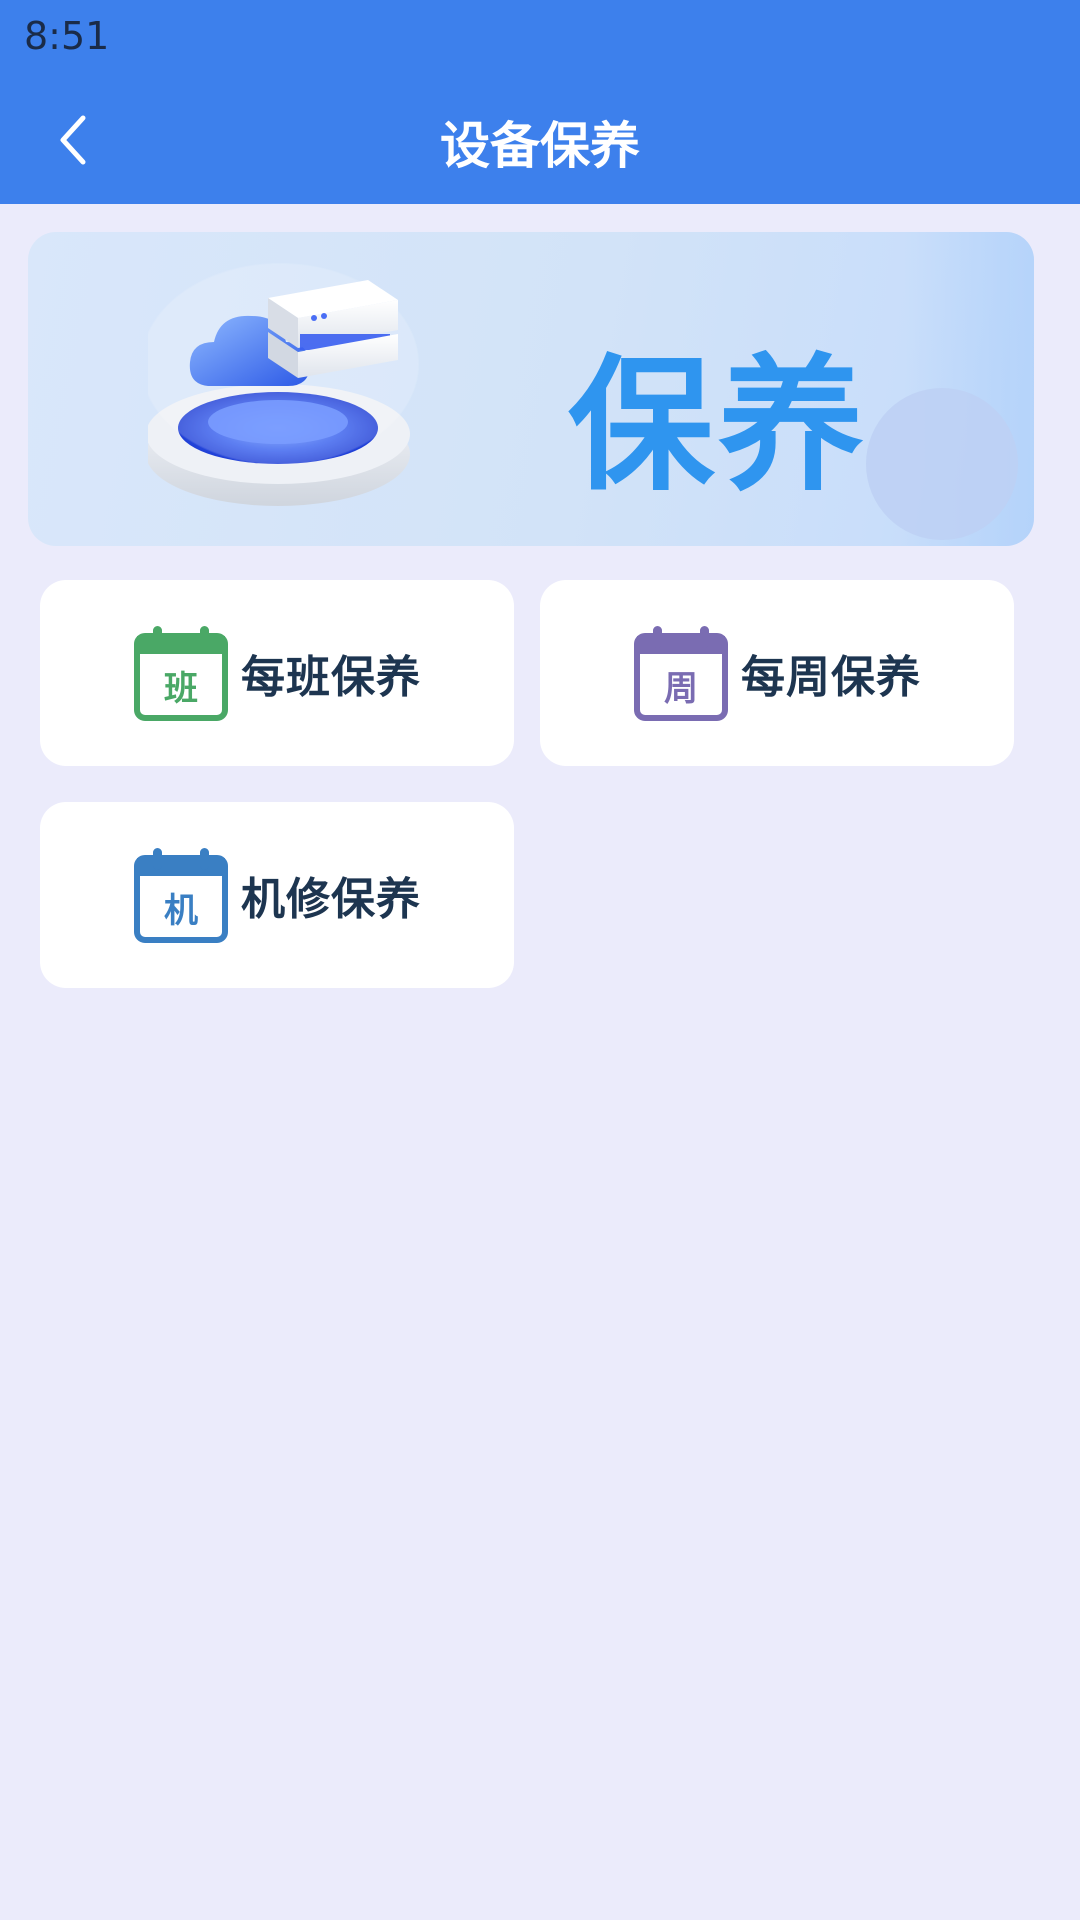  What do you see at coordinates (331, 677) in the screenshot?
I see `menu-card-label: 每班保养` at bounding box center [331, 677].